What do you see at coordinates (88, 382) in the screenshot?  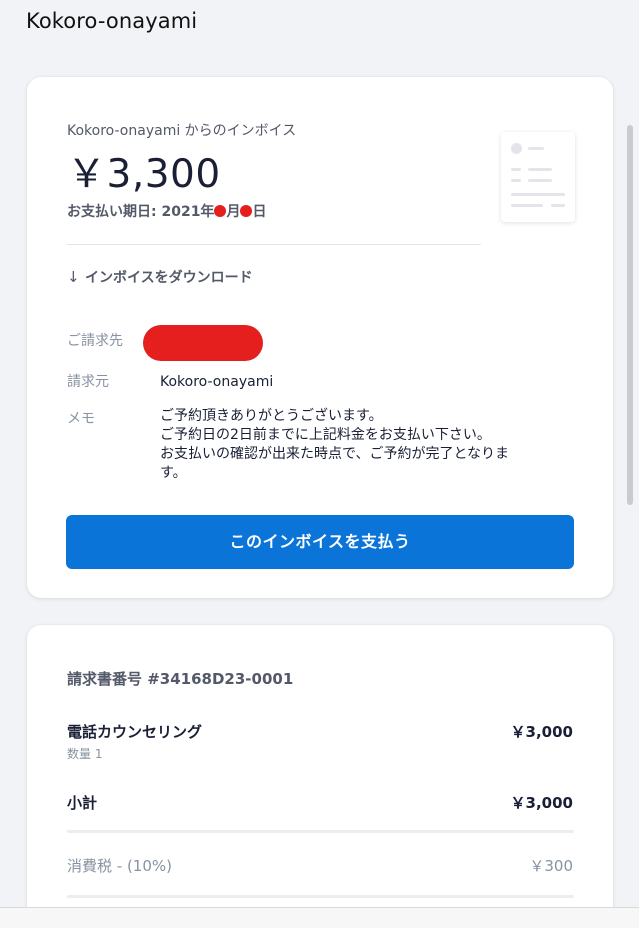 I see `bill-from-label: 請求元` at bounding box center [88, 382].